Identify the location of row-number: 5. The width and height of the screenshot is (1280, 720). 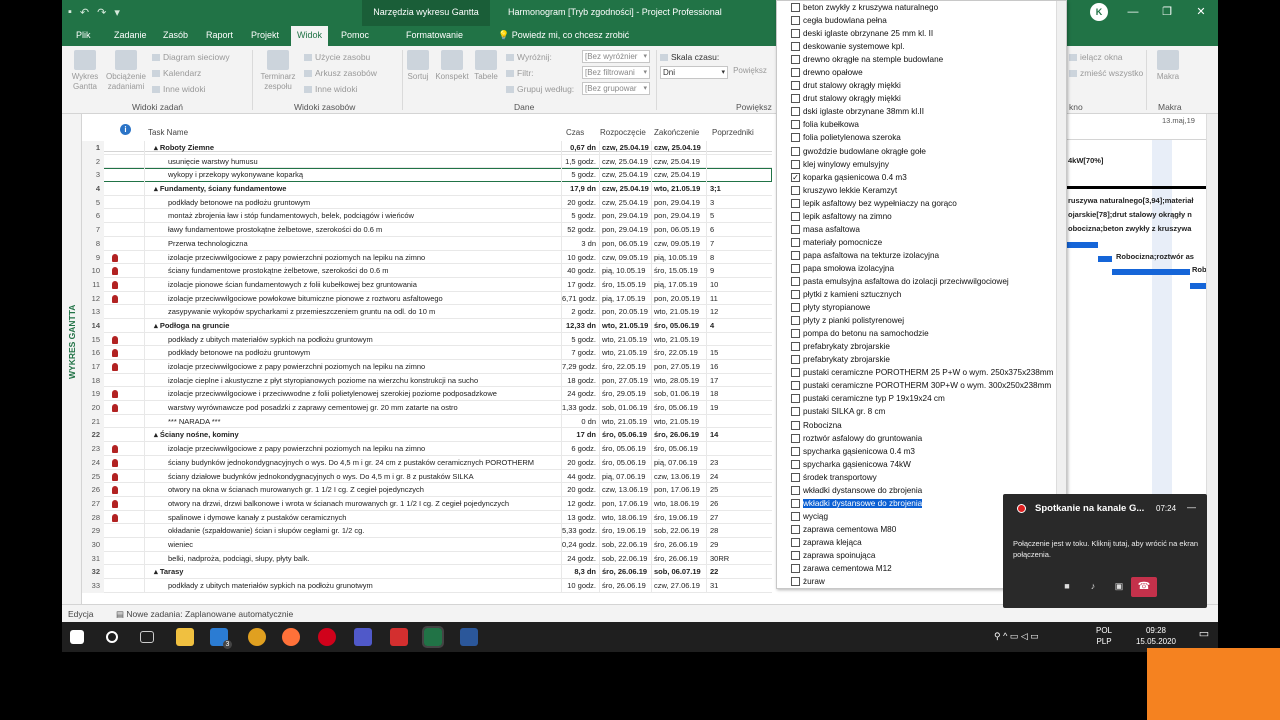
(93, 202).